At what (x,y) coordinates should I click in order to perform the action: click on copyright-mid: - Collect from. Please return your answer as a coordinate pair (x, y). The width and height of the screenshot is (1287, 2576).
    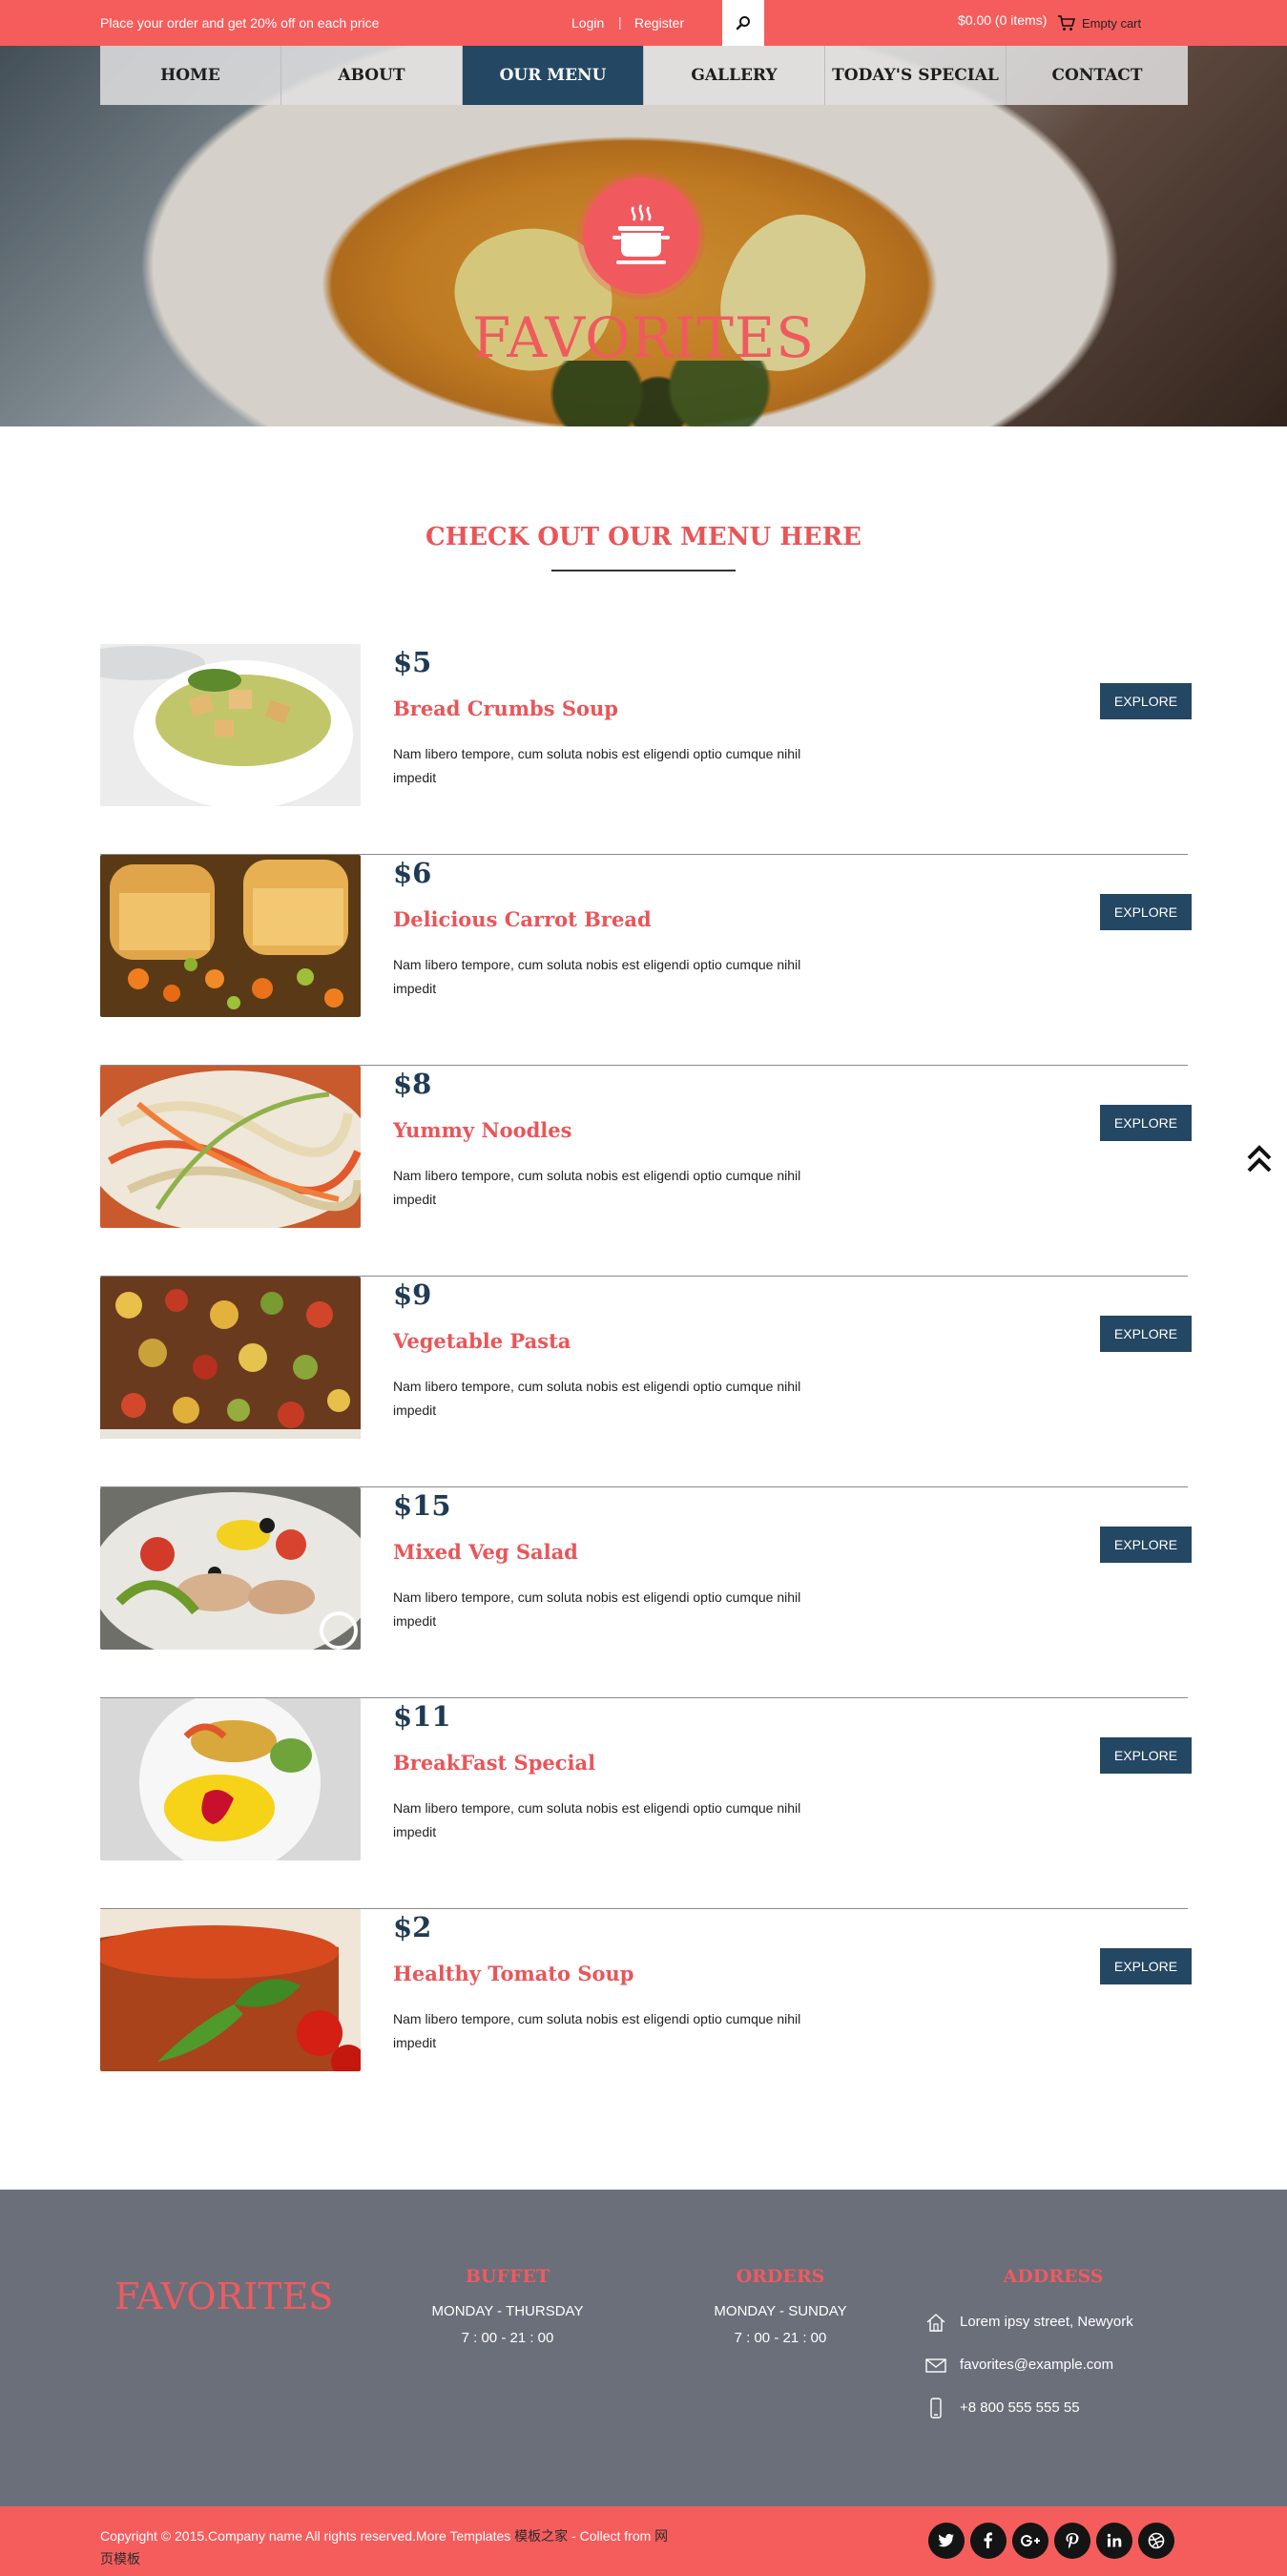
    Looking at the image, I should click on (611, 2536).